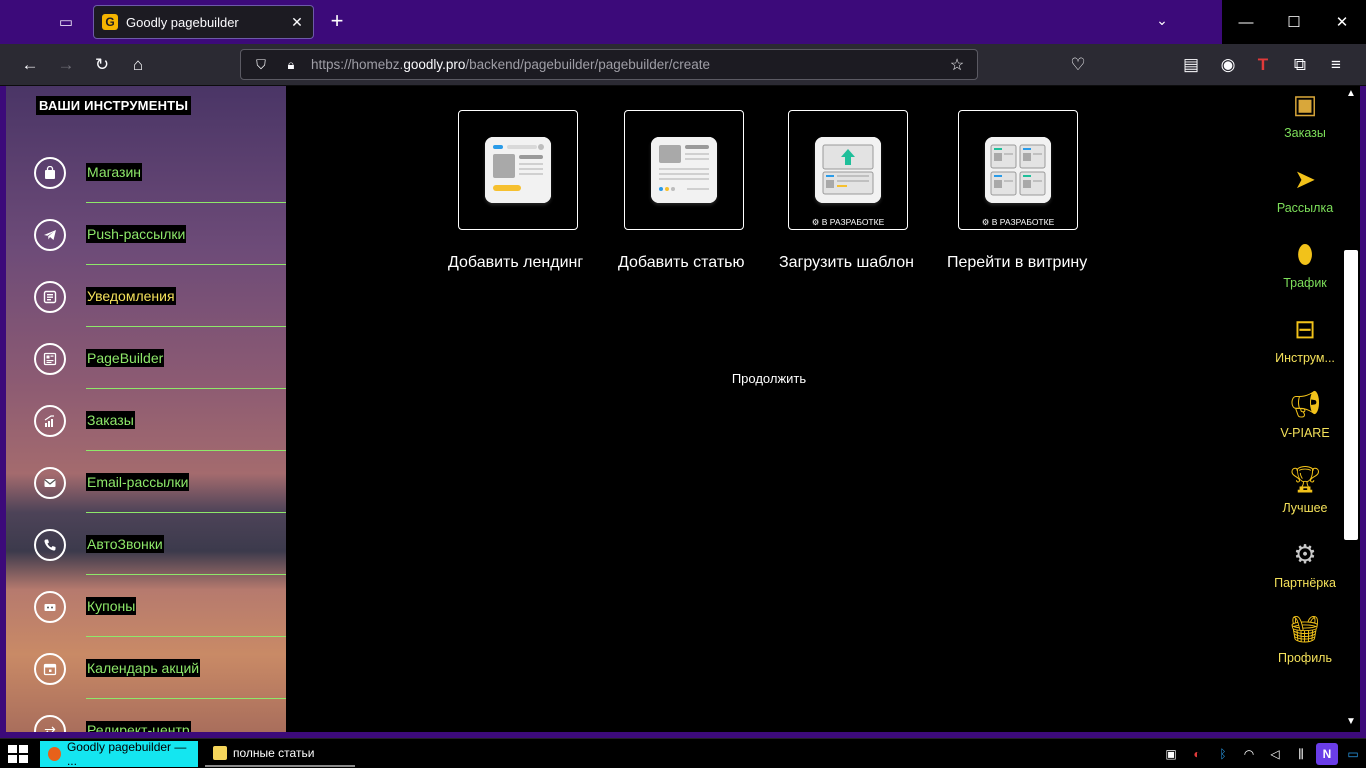  Describe the element at coordinates (182, 22) in the screenshot. I see `tab-title: Goodly pagebuilder` at that location.